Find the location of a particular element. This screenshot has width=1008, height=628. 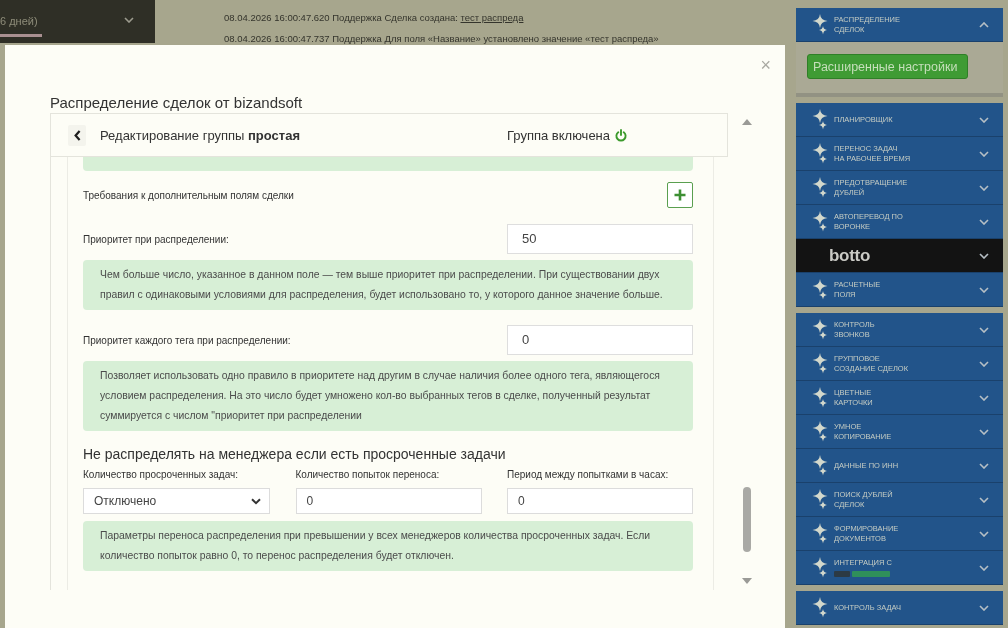

modal-title: Распределение сделок от bizandsoft is located at coordinates (177, 103).